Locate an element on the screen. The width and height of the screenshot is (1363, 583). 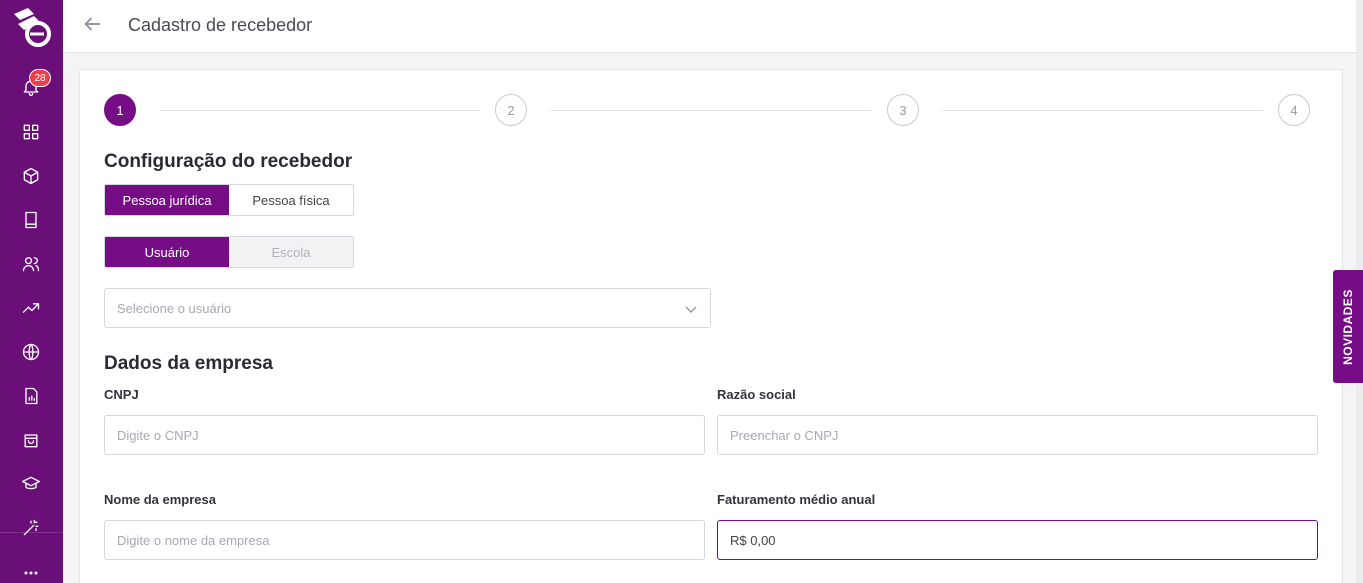
pessoa-juridica-option: Pessoa jurídica is located at coordinates (167, 200).